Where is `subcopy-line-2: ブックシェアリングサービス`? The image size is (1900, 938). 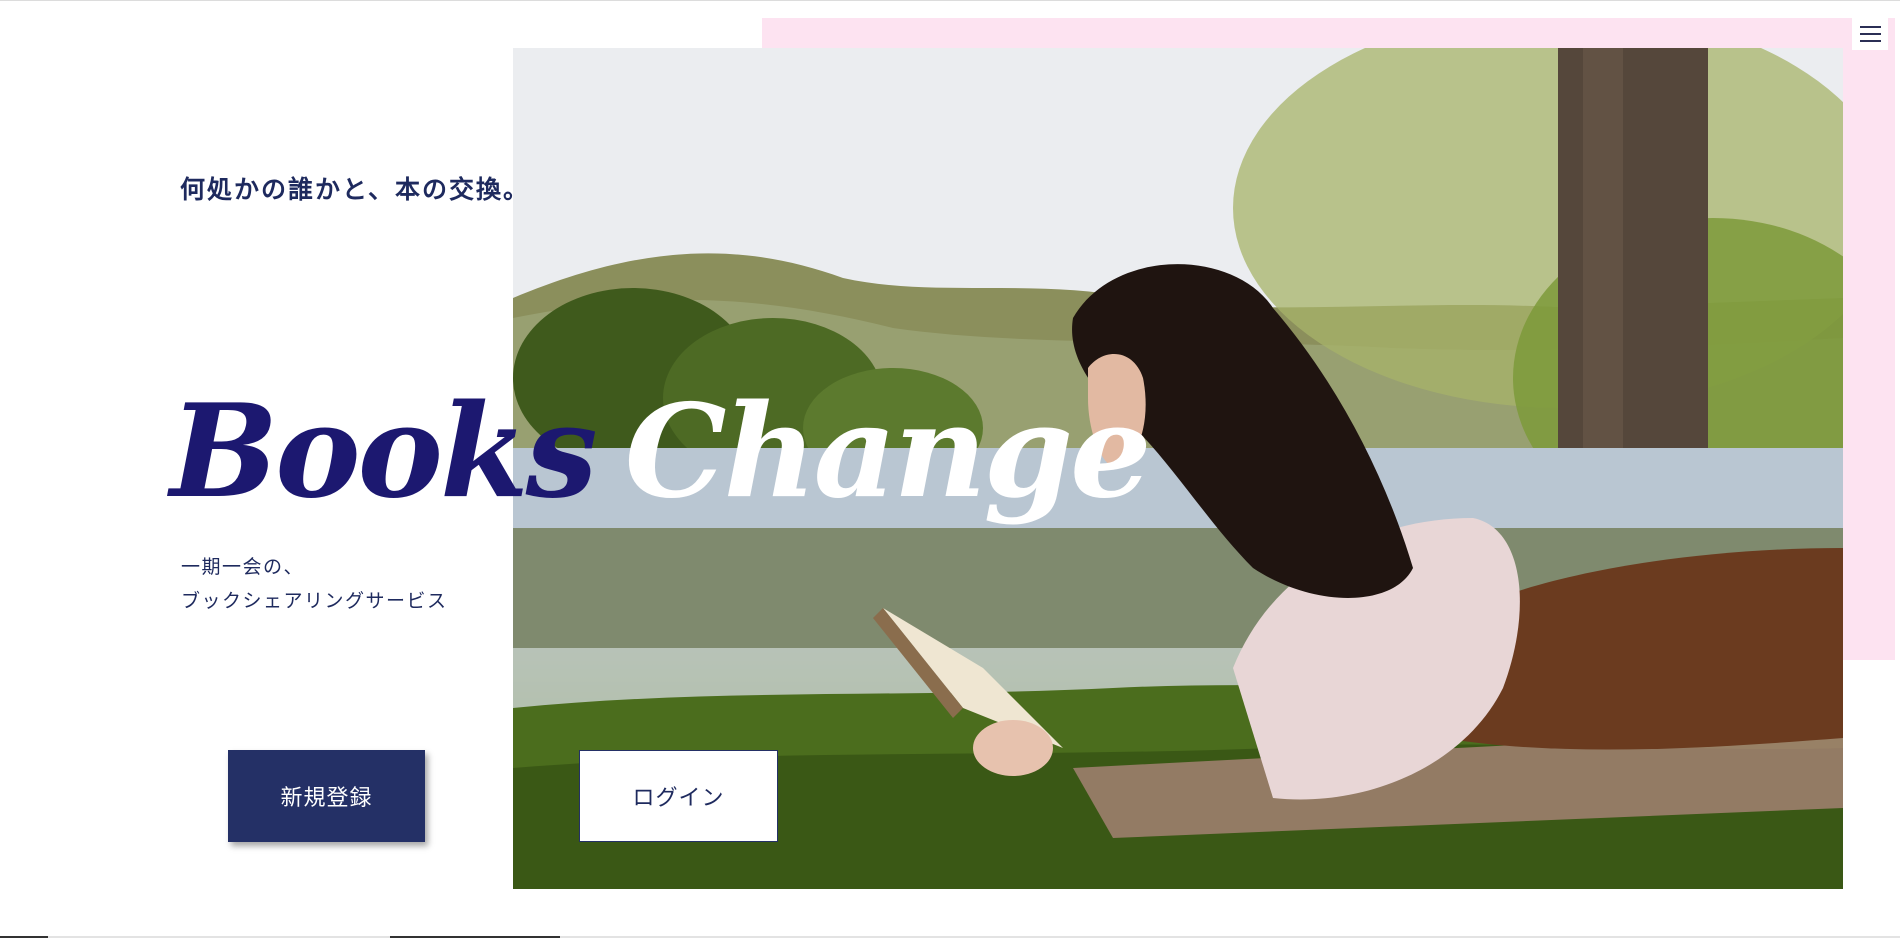 subcopy-line-2: ブックシェアリングサービス is located at coordinates (314, 601).